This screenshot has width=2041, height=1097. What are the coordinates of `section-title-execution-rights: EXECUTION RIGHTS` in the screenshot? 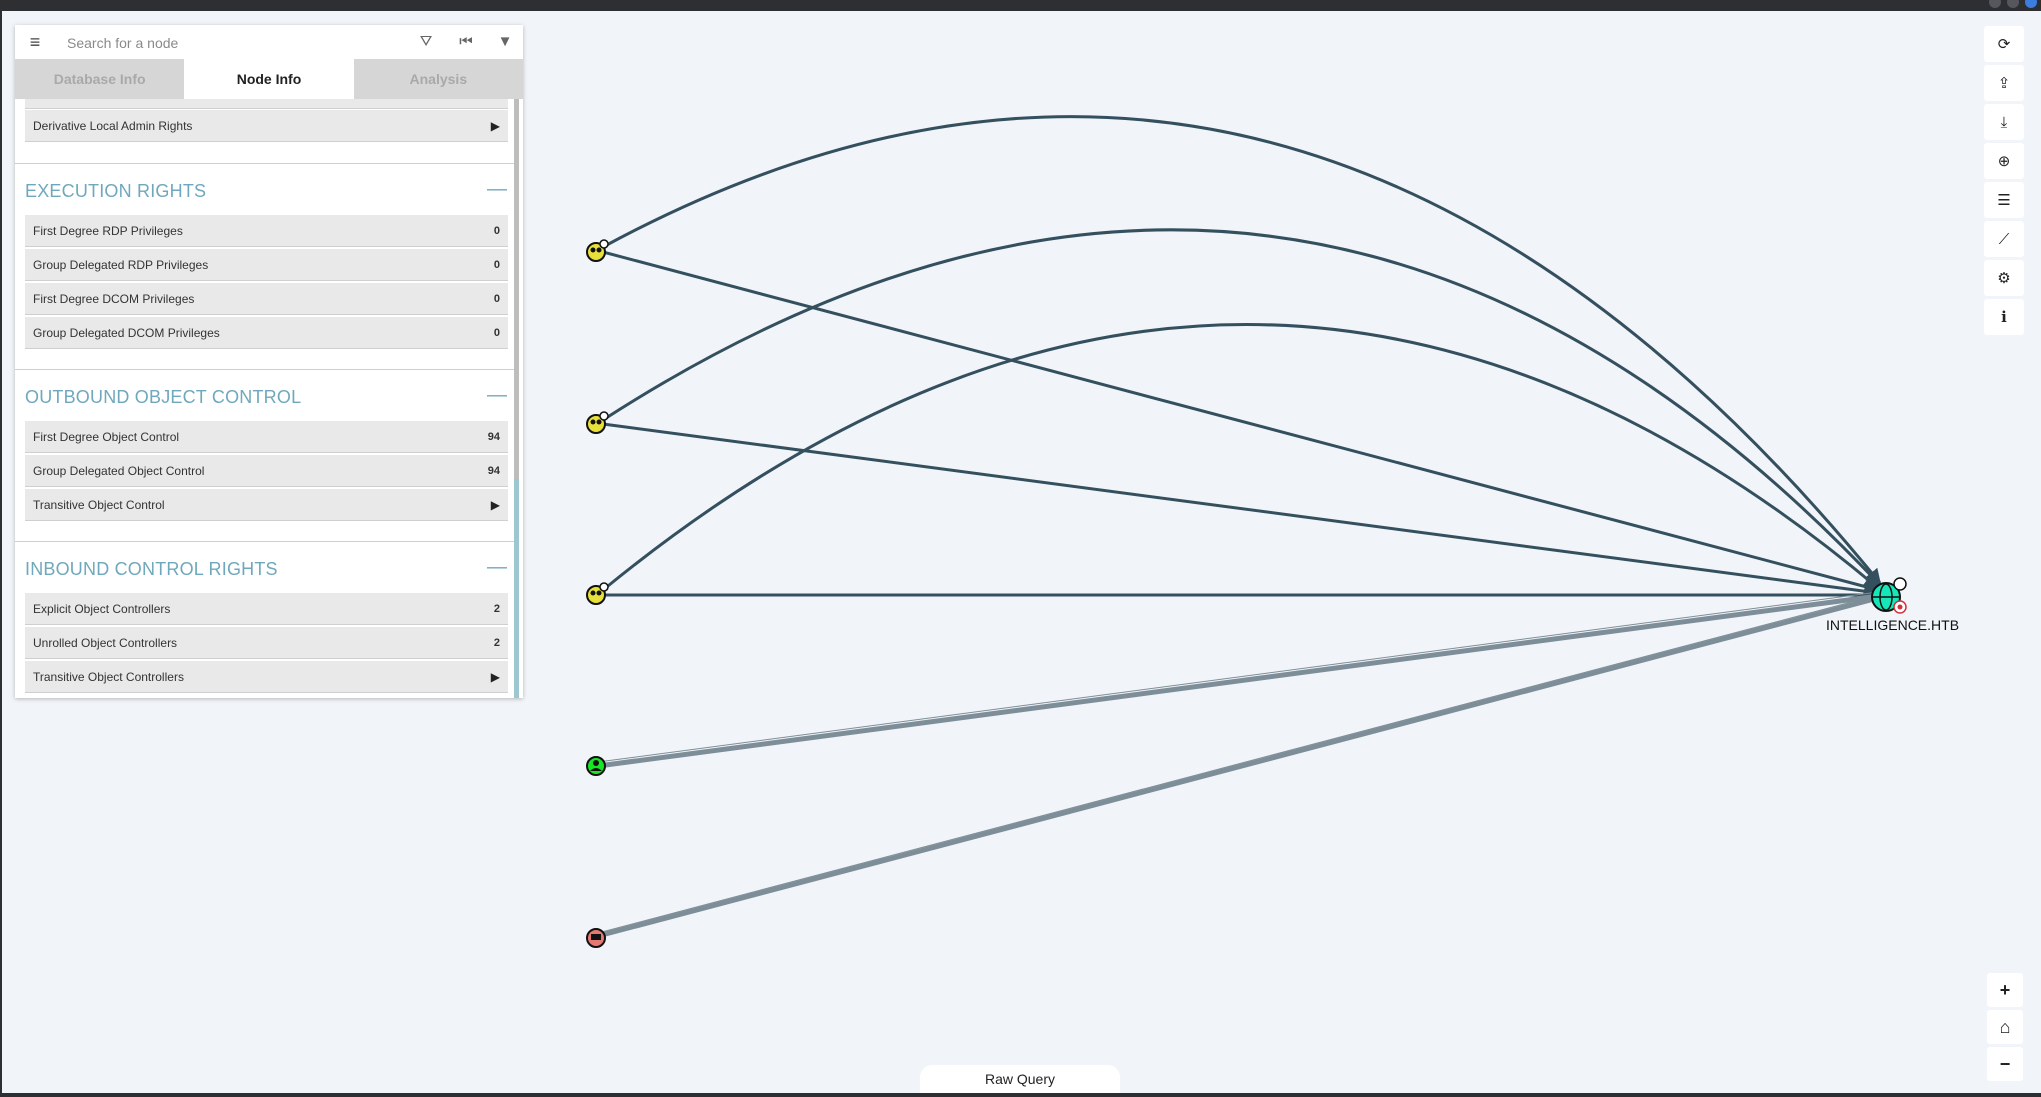 It's located at (116, 191).